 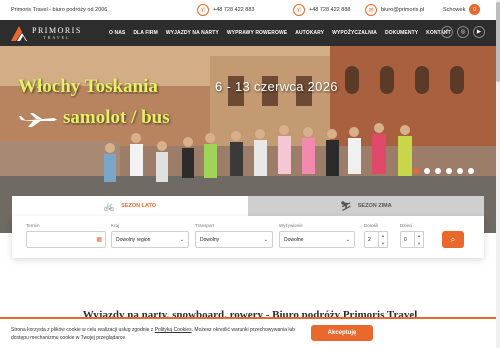 What do you see at coordinates (330, 10) in the screenshot?
I see `phone-2-text: +48 728 422 888` at bounding box center [330, 10].